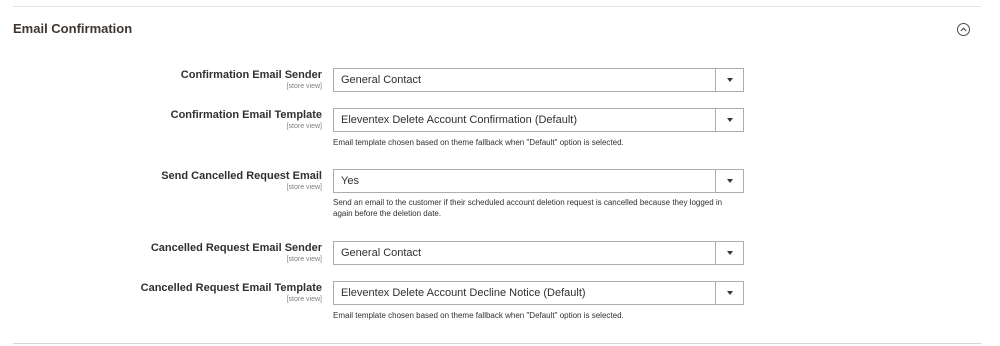 The height and width of the screenshot is (346, 1000). I want to click on field-label: Confirmation Email Sender, so click(251, 75).